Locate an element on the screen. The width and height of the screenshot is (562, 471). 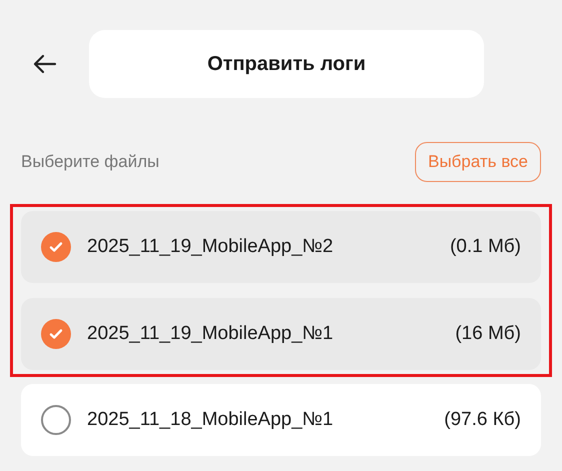
section-label: Выберите файлы is located at coordinates (90, 162).